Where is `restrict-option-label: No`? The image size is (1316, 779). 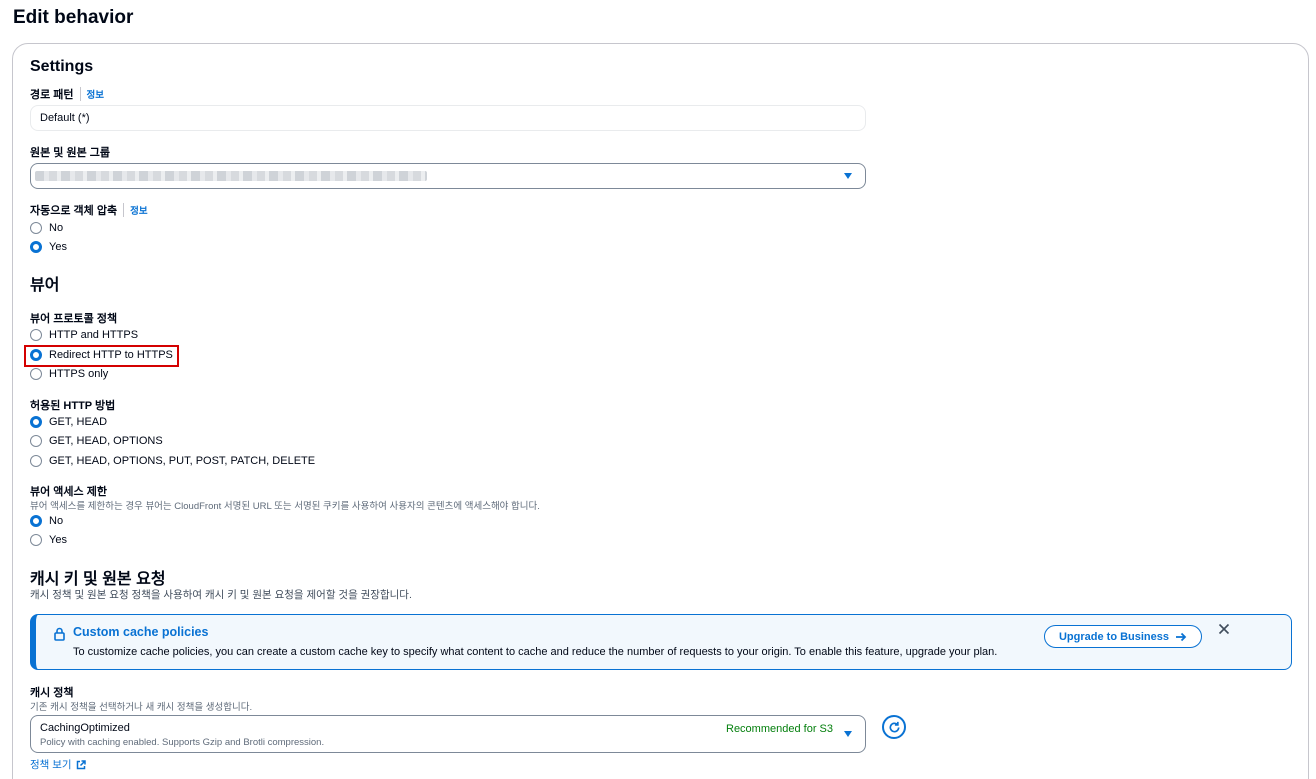
restrict-option-label: No is located at coordinates (56, 521).